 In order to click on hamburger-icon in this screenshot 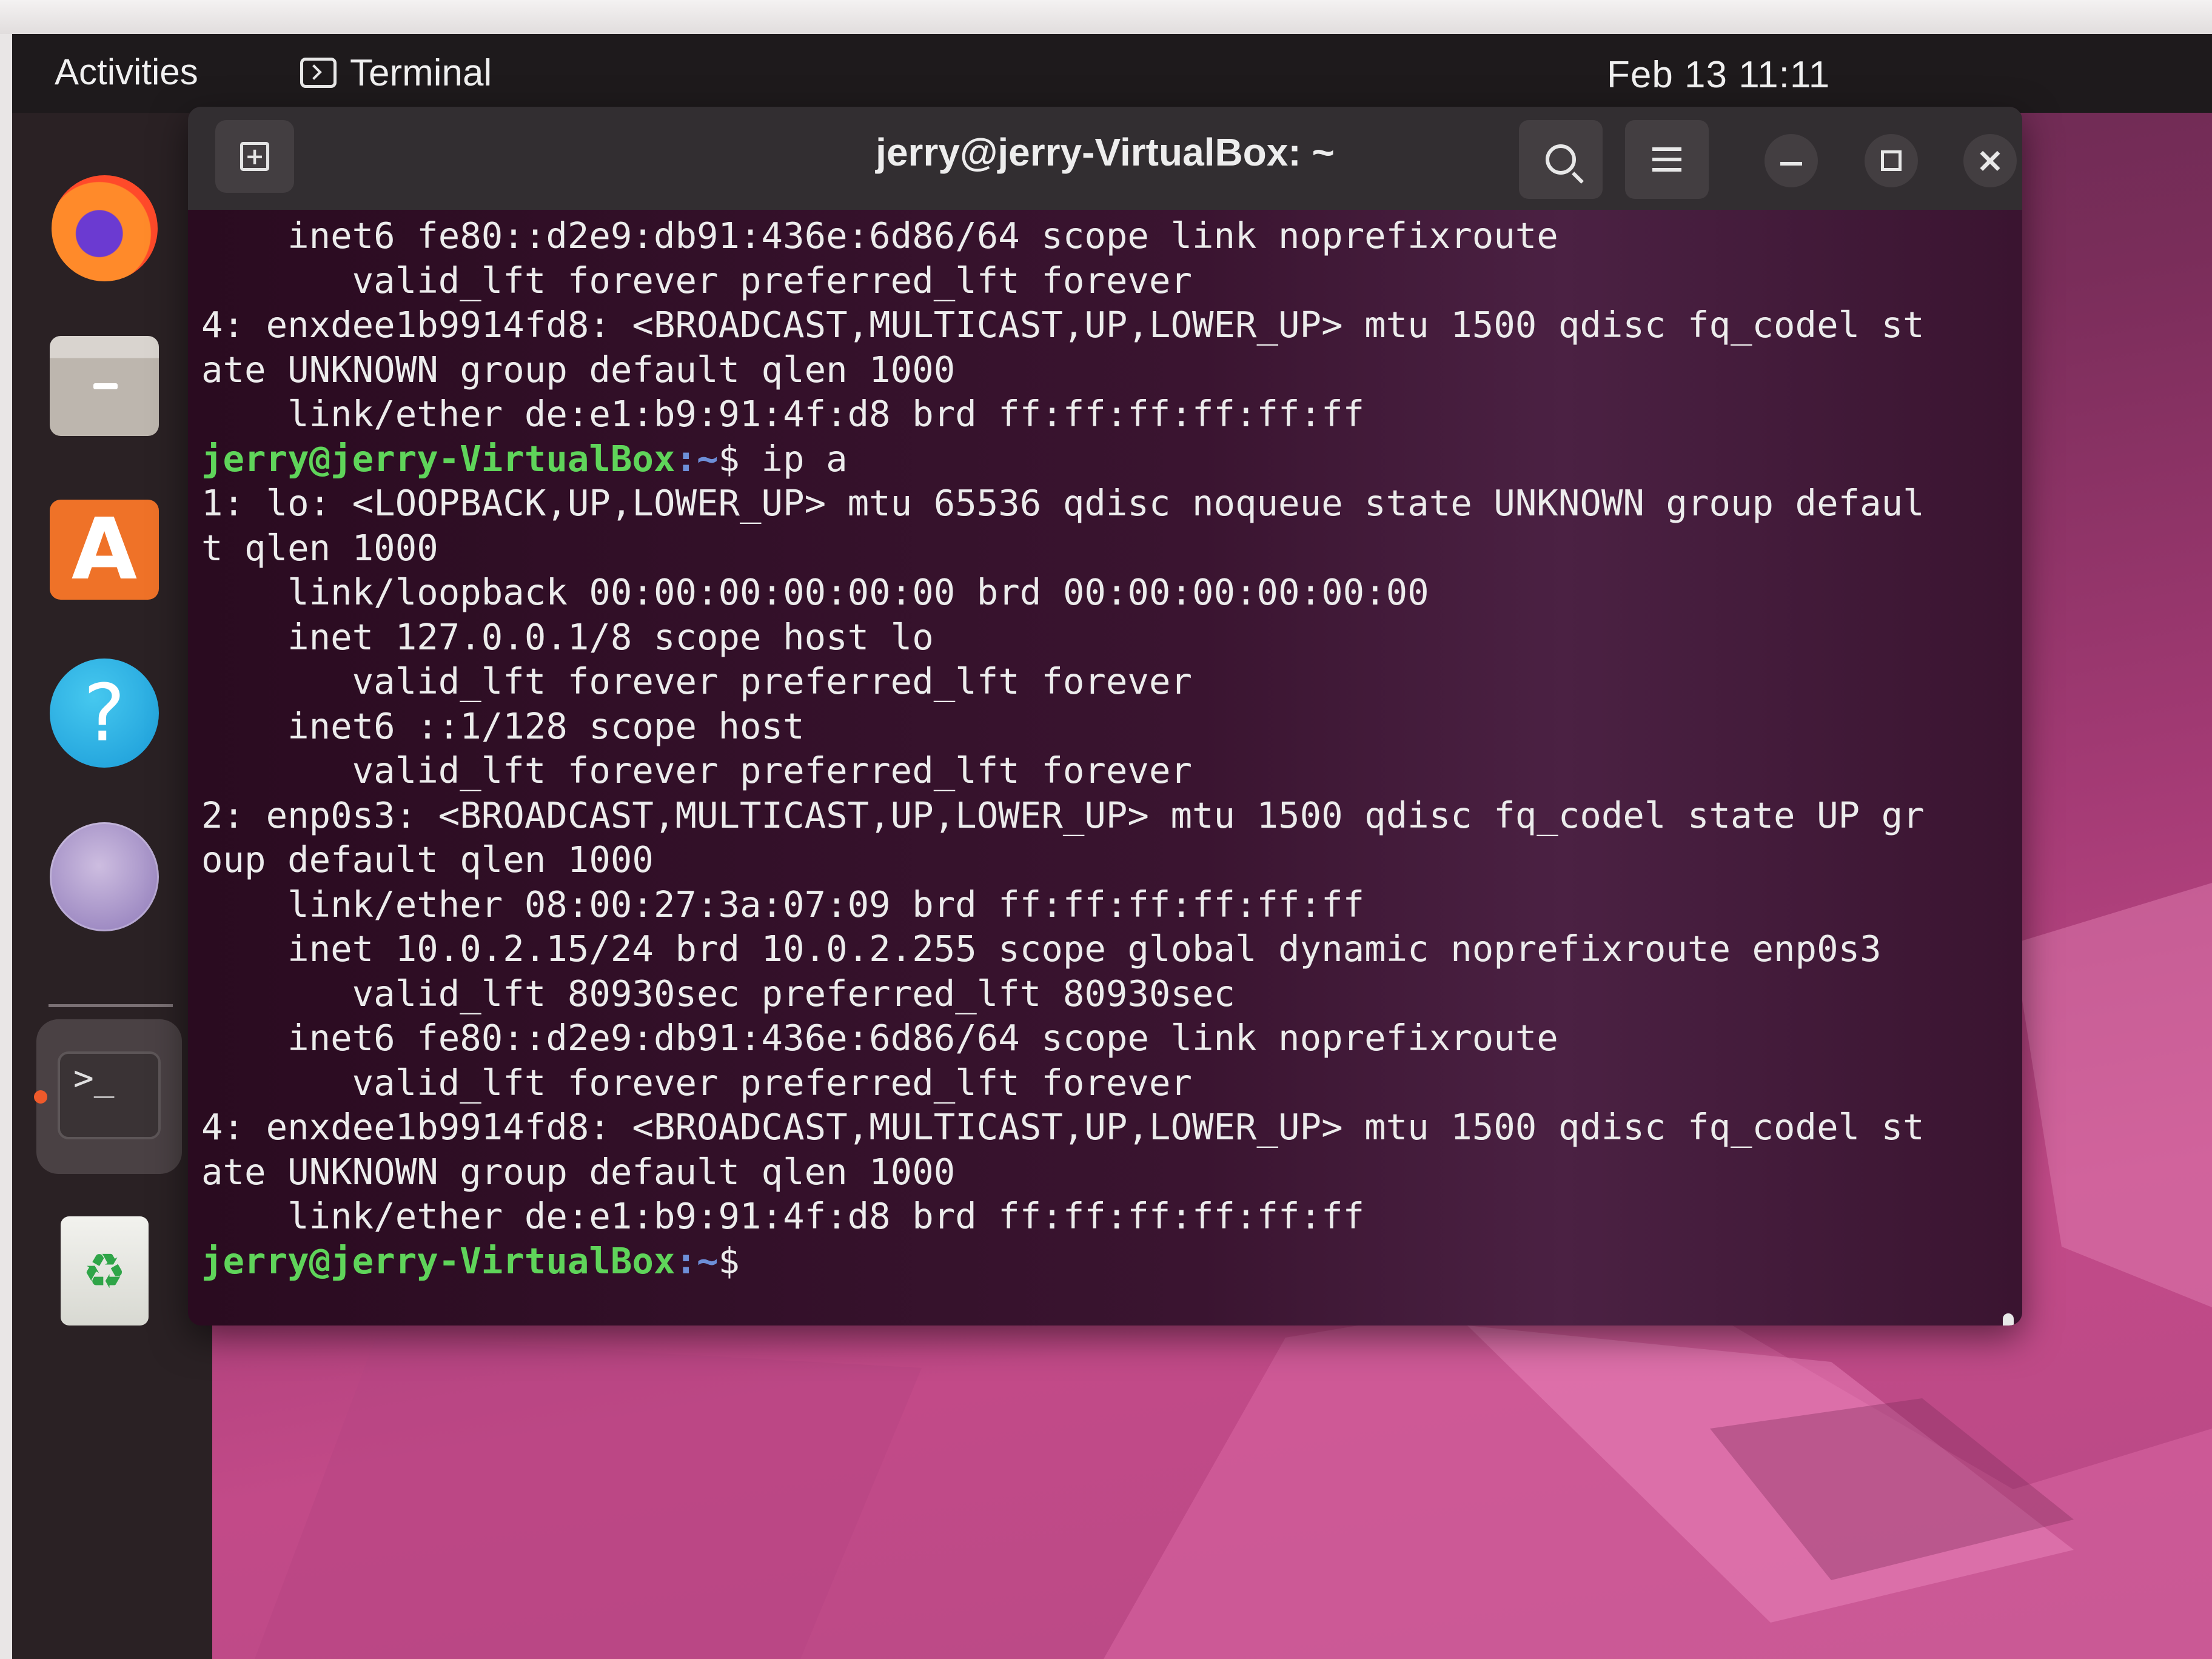, I will do `click(1666, 159)`.